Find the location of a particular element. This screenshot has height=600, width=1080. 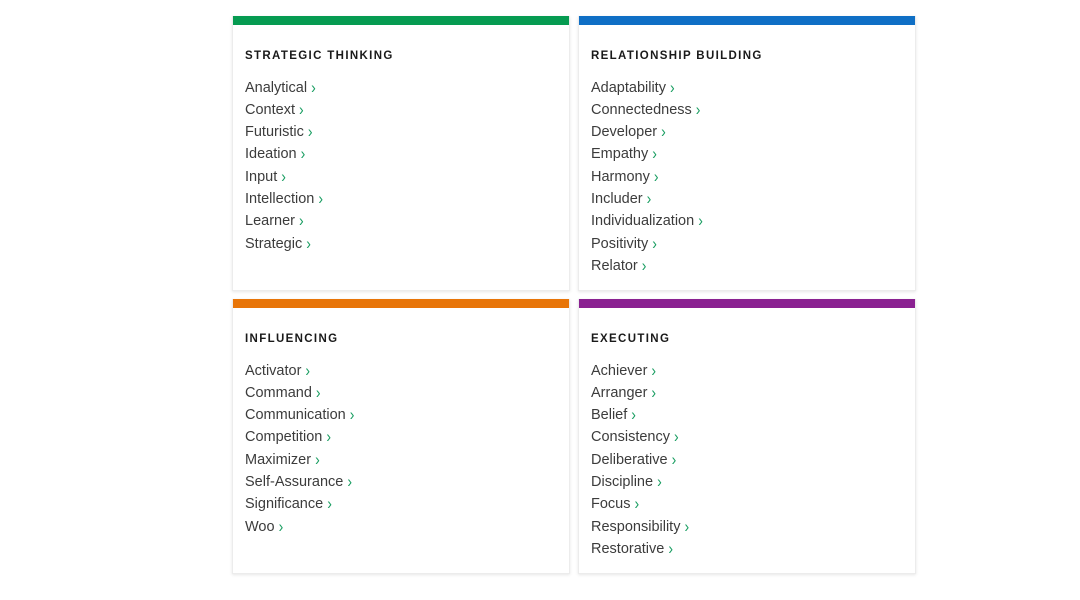

theme-link-communication: Communication › is located at coordinates (401, 415).